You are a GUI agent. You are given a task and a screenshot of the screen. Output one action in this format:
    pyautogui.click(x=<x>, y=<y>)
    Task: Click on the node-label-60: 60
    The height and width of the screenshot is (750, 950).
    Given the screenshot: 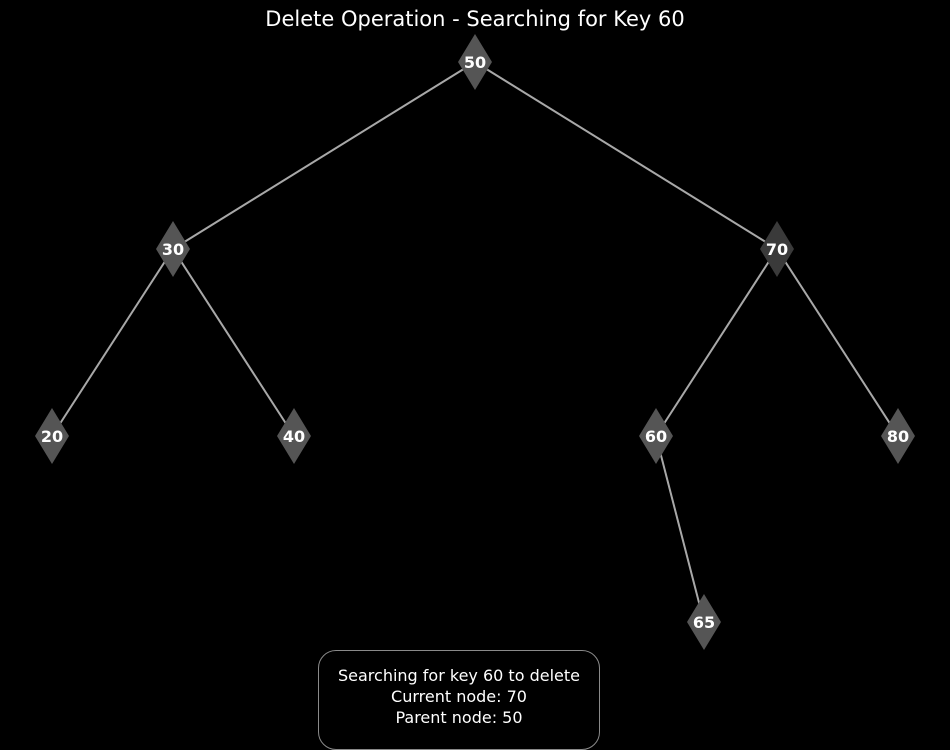 What is the action you would take?
    pyautogui.click(x=656, y=436)
    